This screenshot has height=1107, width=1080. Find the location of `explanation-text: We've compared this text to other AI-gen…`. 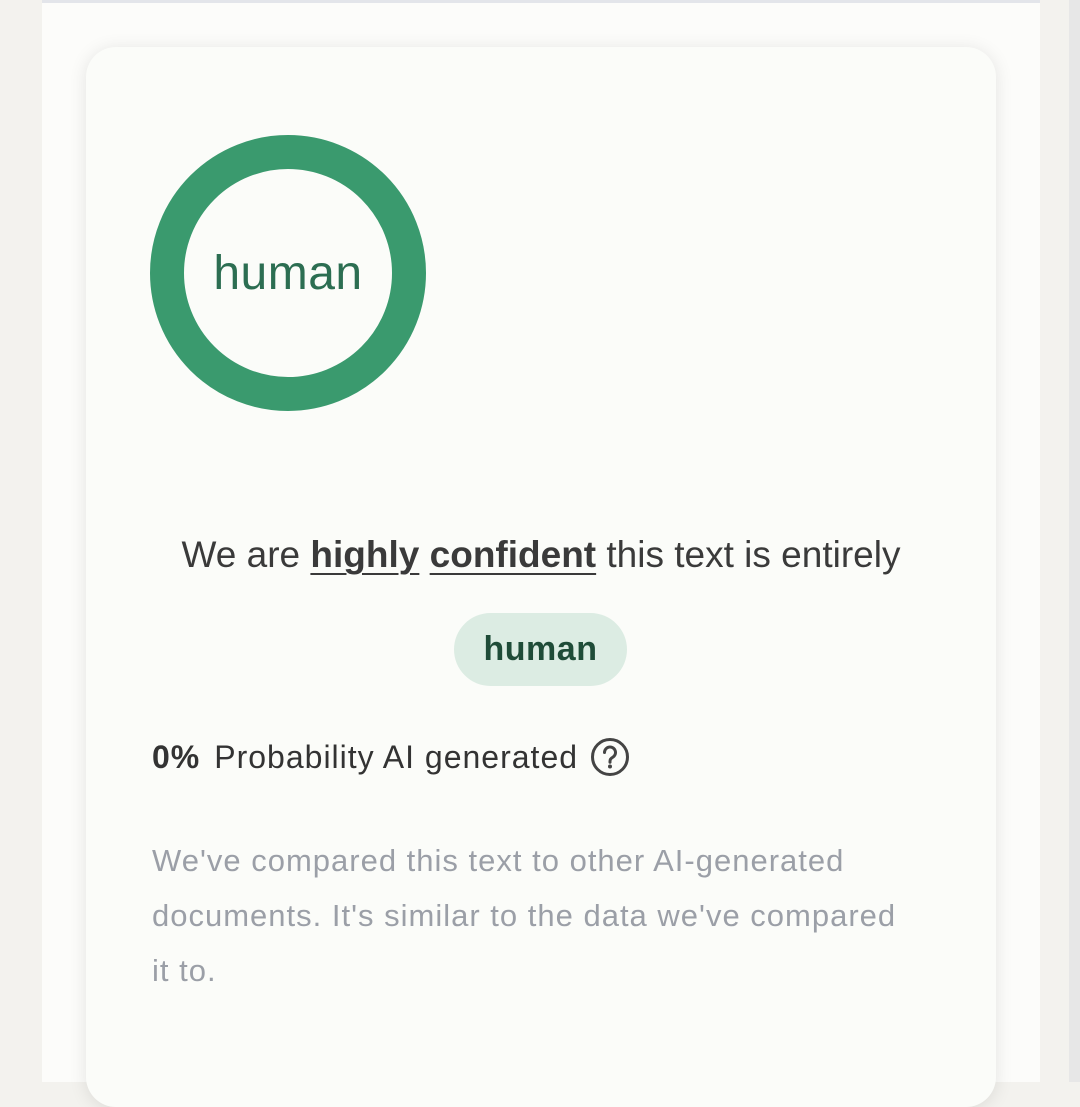

explanation-text: We've compared this text to other AI-gen… is located at coordinates (524, 915).